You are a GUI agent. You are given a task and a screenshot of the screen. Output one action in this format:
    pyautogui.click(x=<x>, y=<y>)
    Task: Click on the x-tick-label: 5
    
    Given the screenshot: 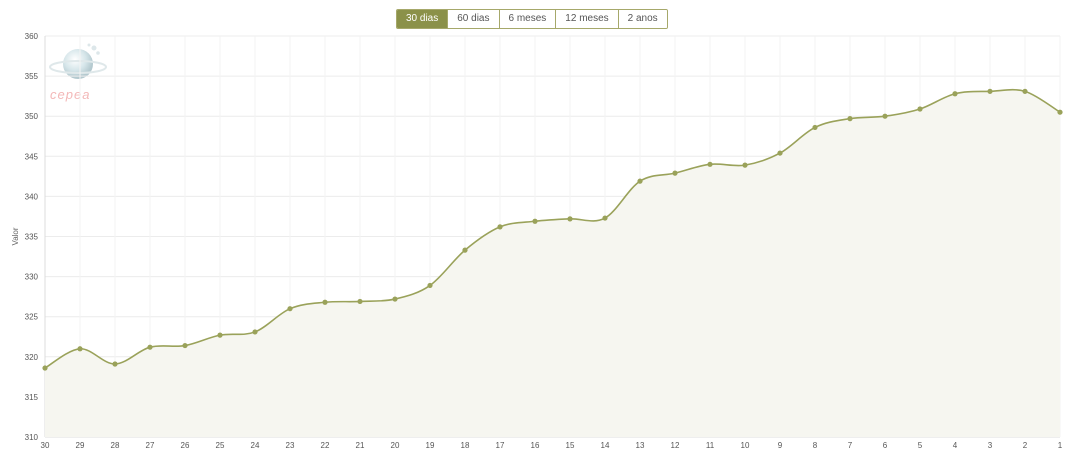 What is the action you would take?
    pyautogui.click(x=920, y=445)
    